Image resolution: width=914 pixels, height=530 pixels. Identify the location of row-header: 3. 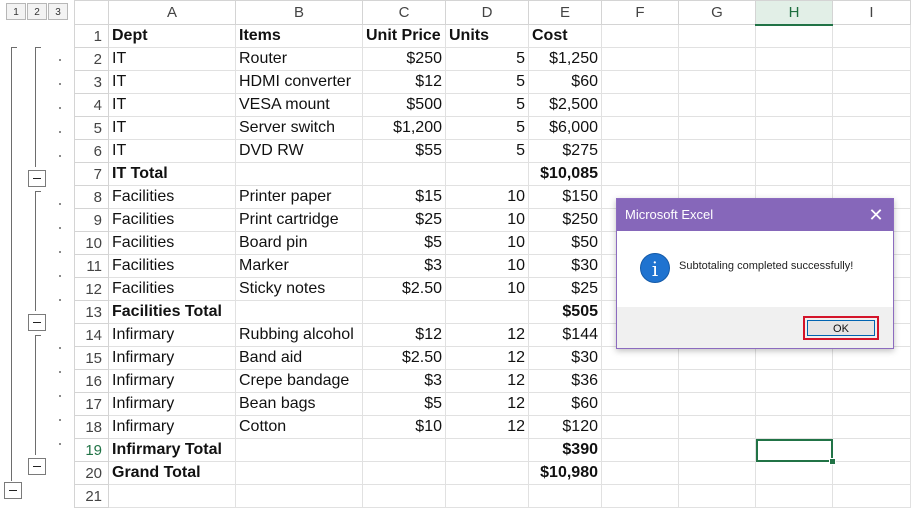
(91, 82).